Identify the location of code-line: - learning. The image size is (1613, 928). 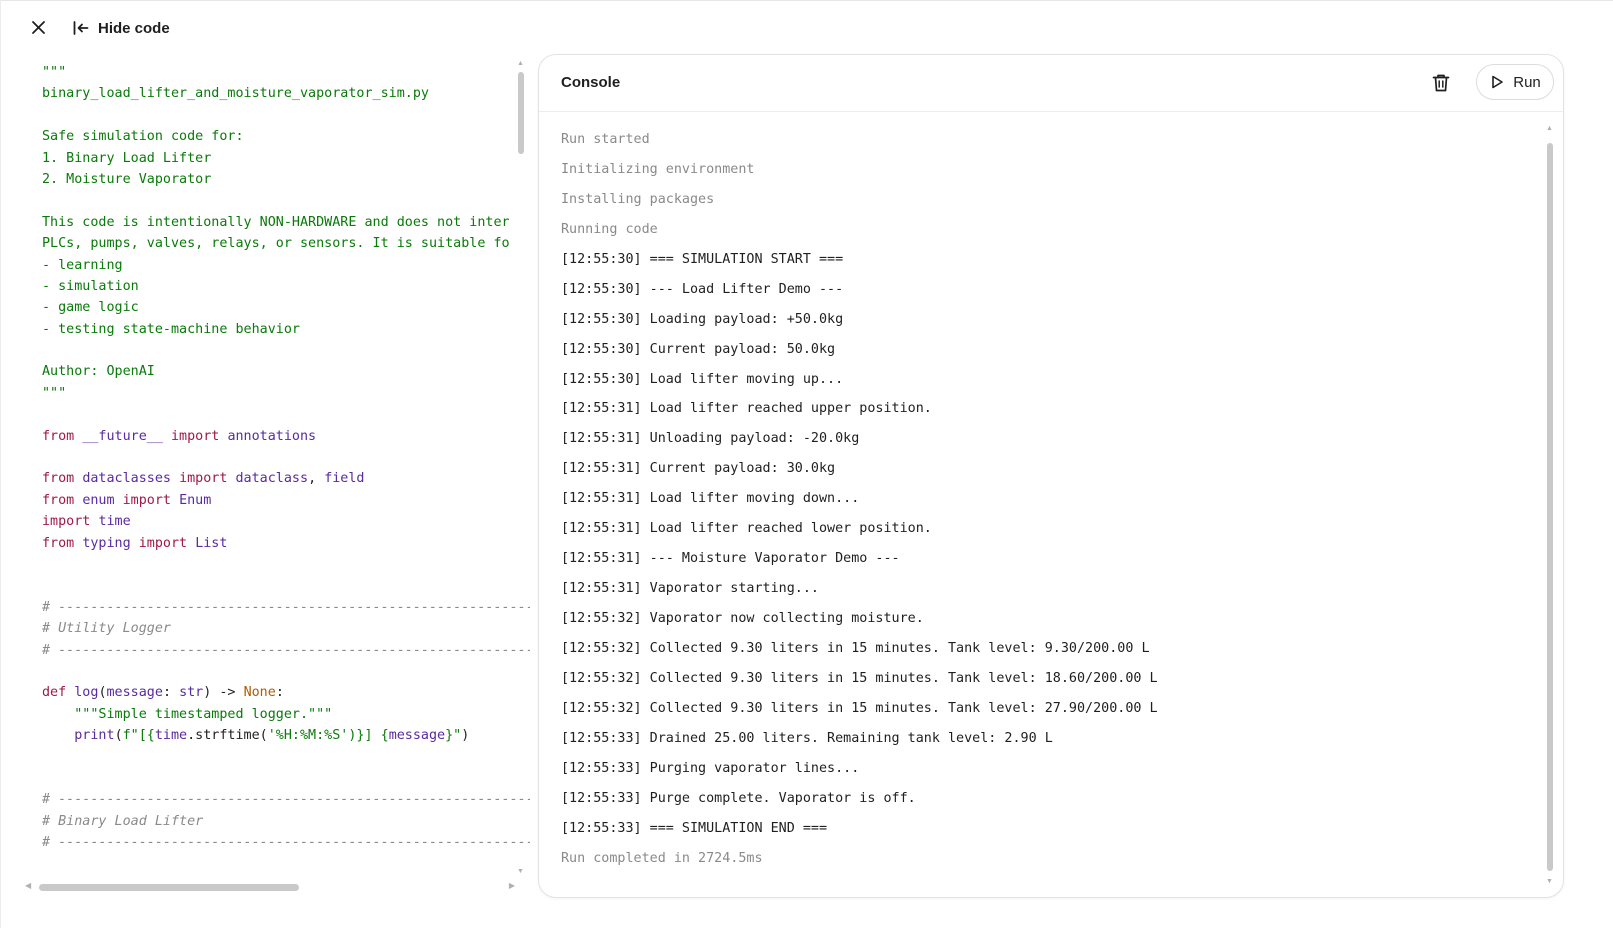
(286, 265).